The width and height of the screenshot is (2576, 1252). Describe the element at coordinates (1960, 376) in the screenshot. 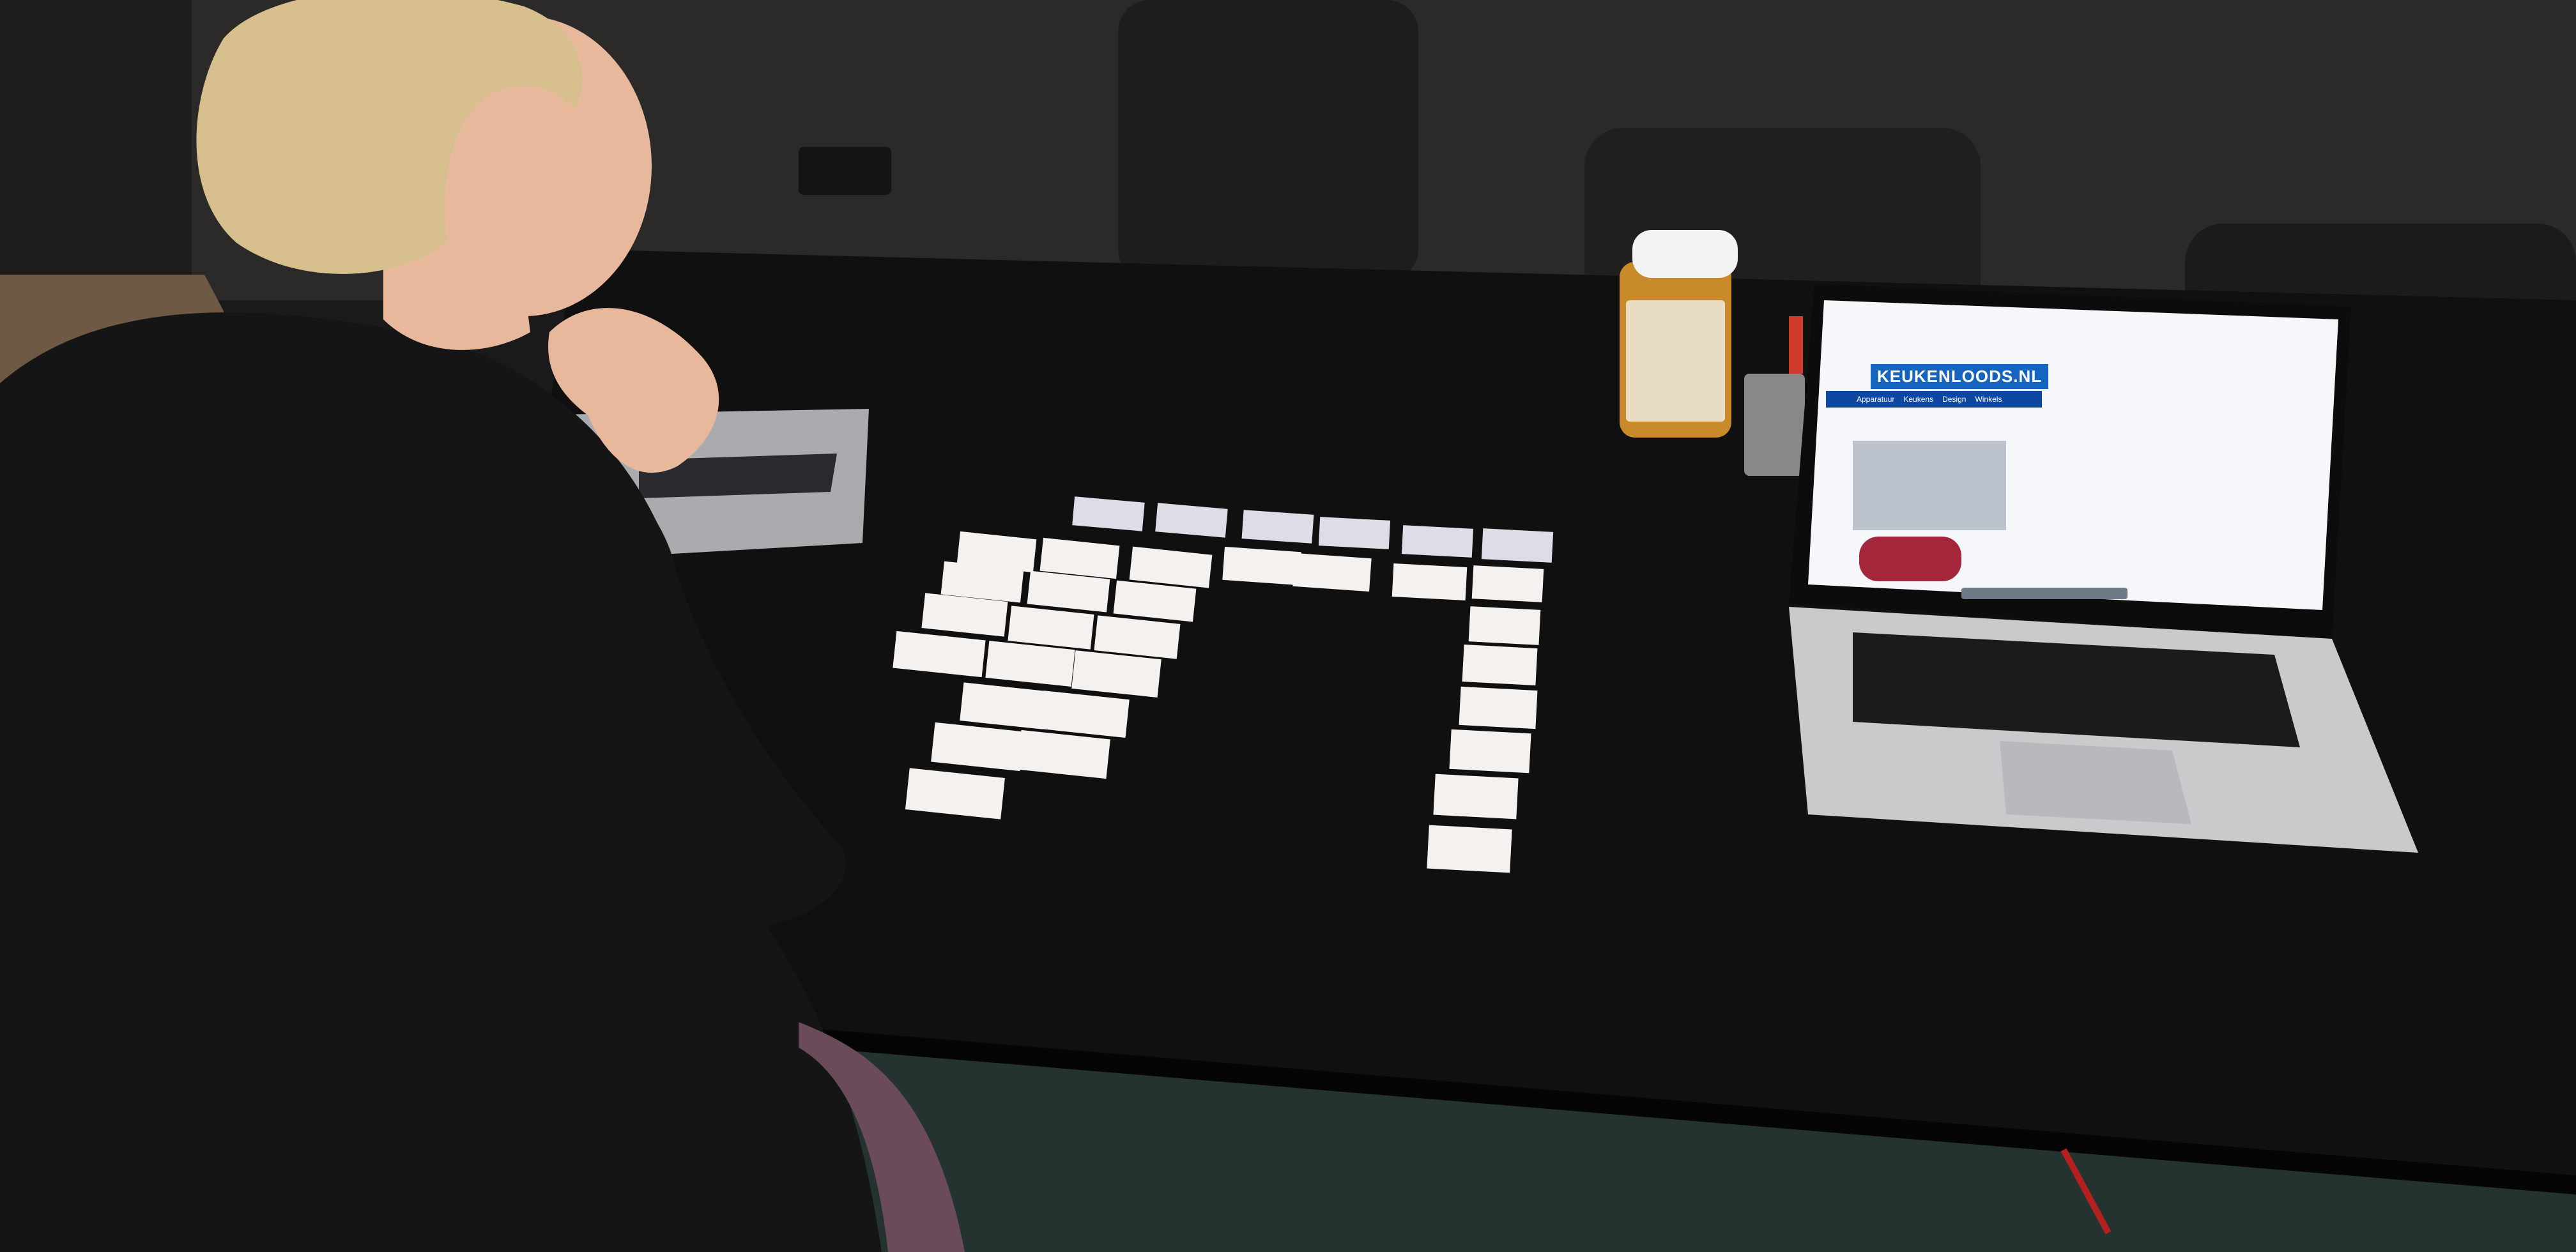

I see `site-logo: KEUKENLOODS.NL` at that location.